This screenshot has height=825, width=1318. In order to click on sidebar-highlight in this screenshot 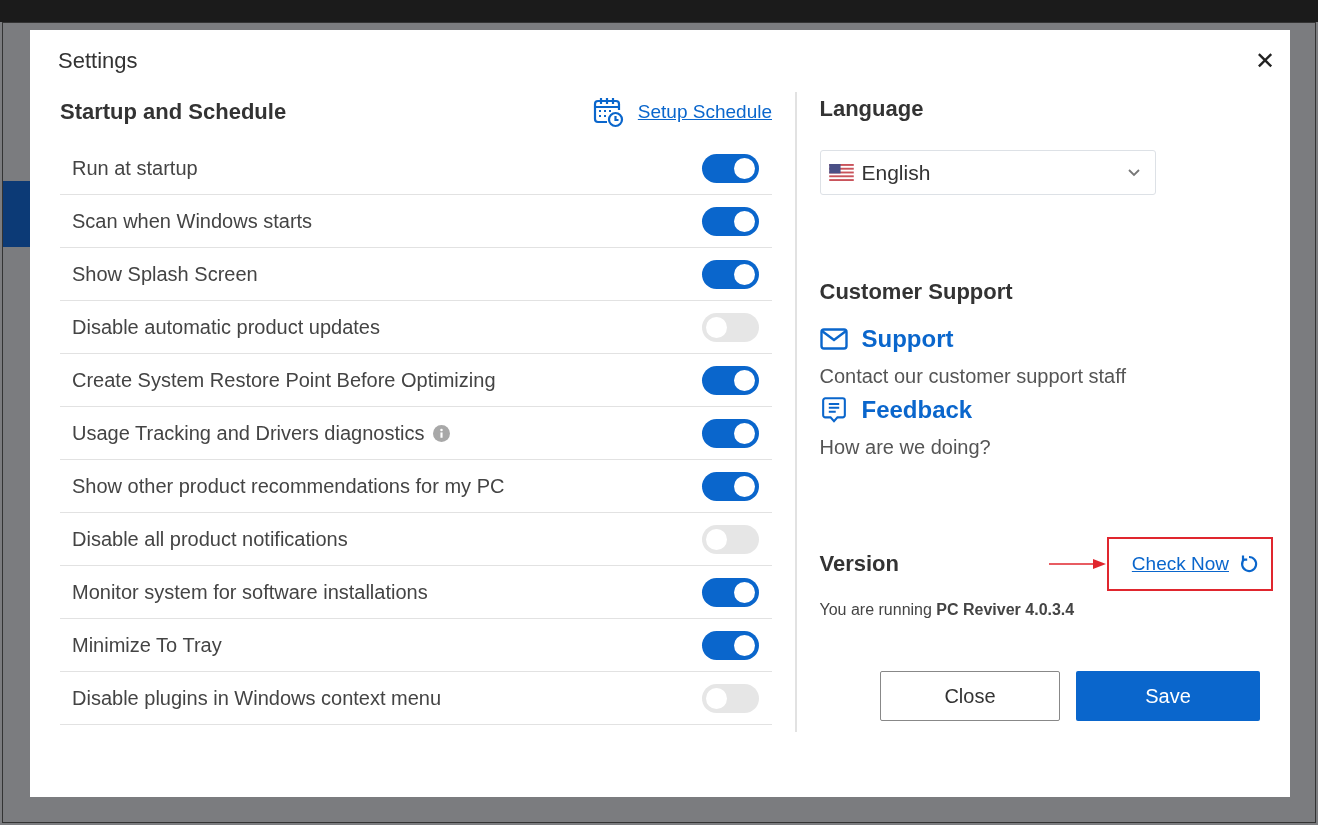, I will do `click(18, 214)`.